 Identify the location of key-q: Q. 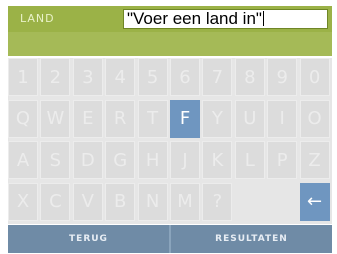
(23, 118).